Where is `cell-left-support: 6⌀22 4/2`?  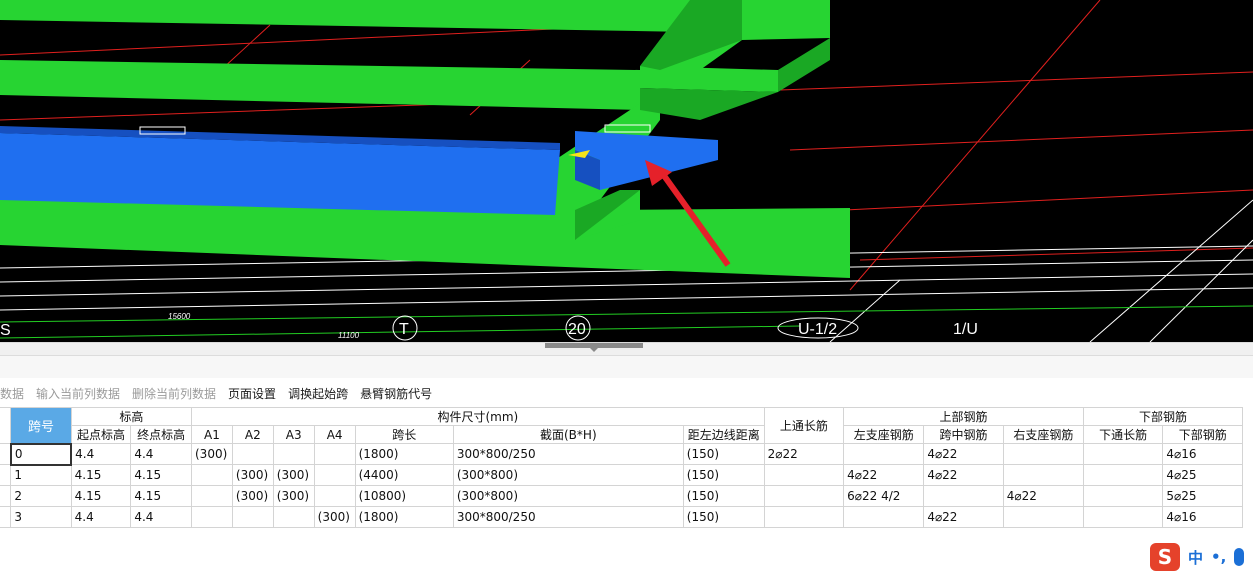 cell-left-support: 6⌀22 4/2 is located at coordinates (884, 496).